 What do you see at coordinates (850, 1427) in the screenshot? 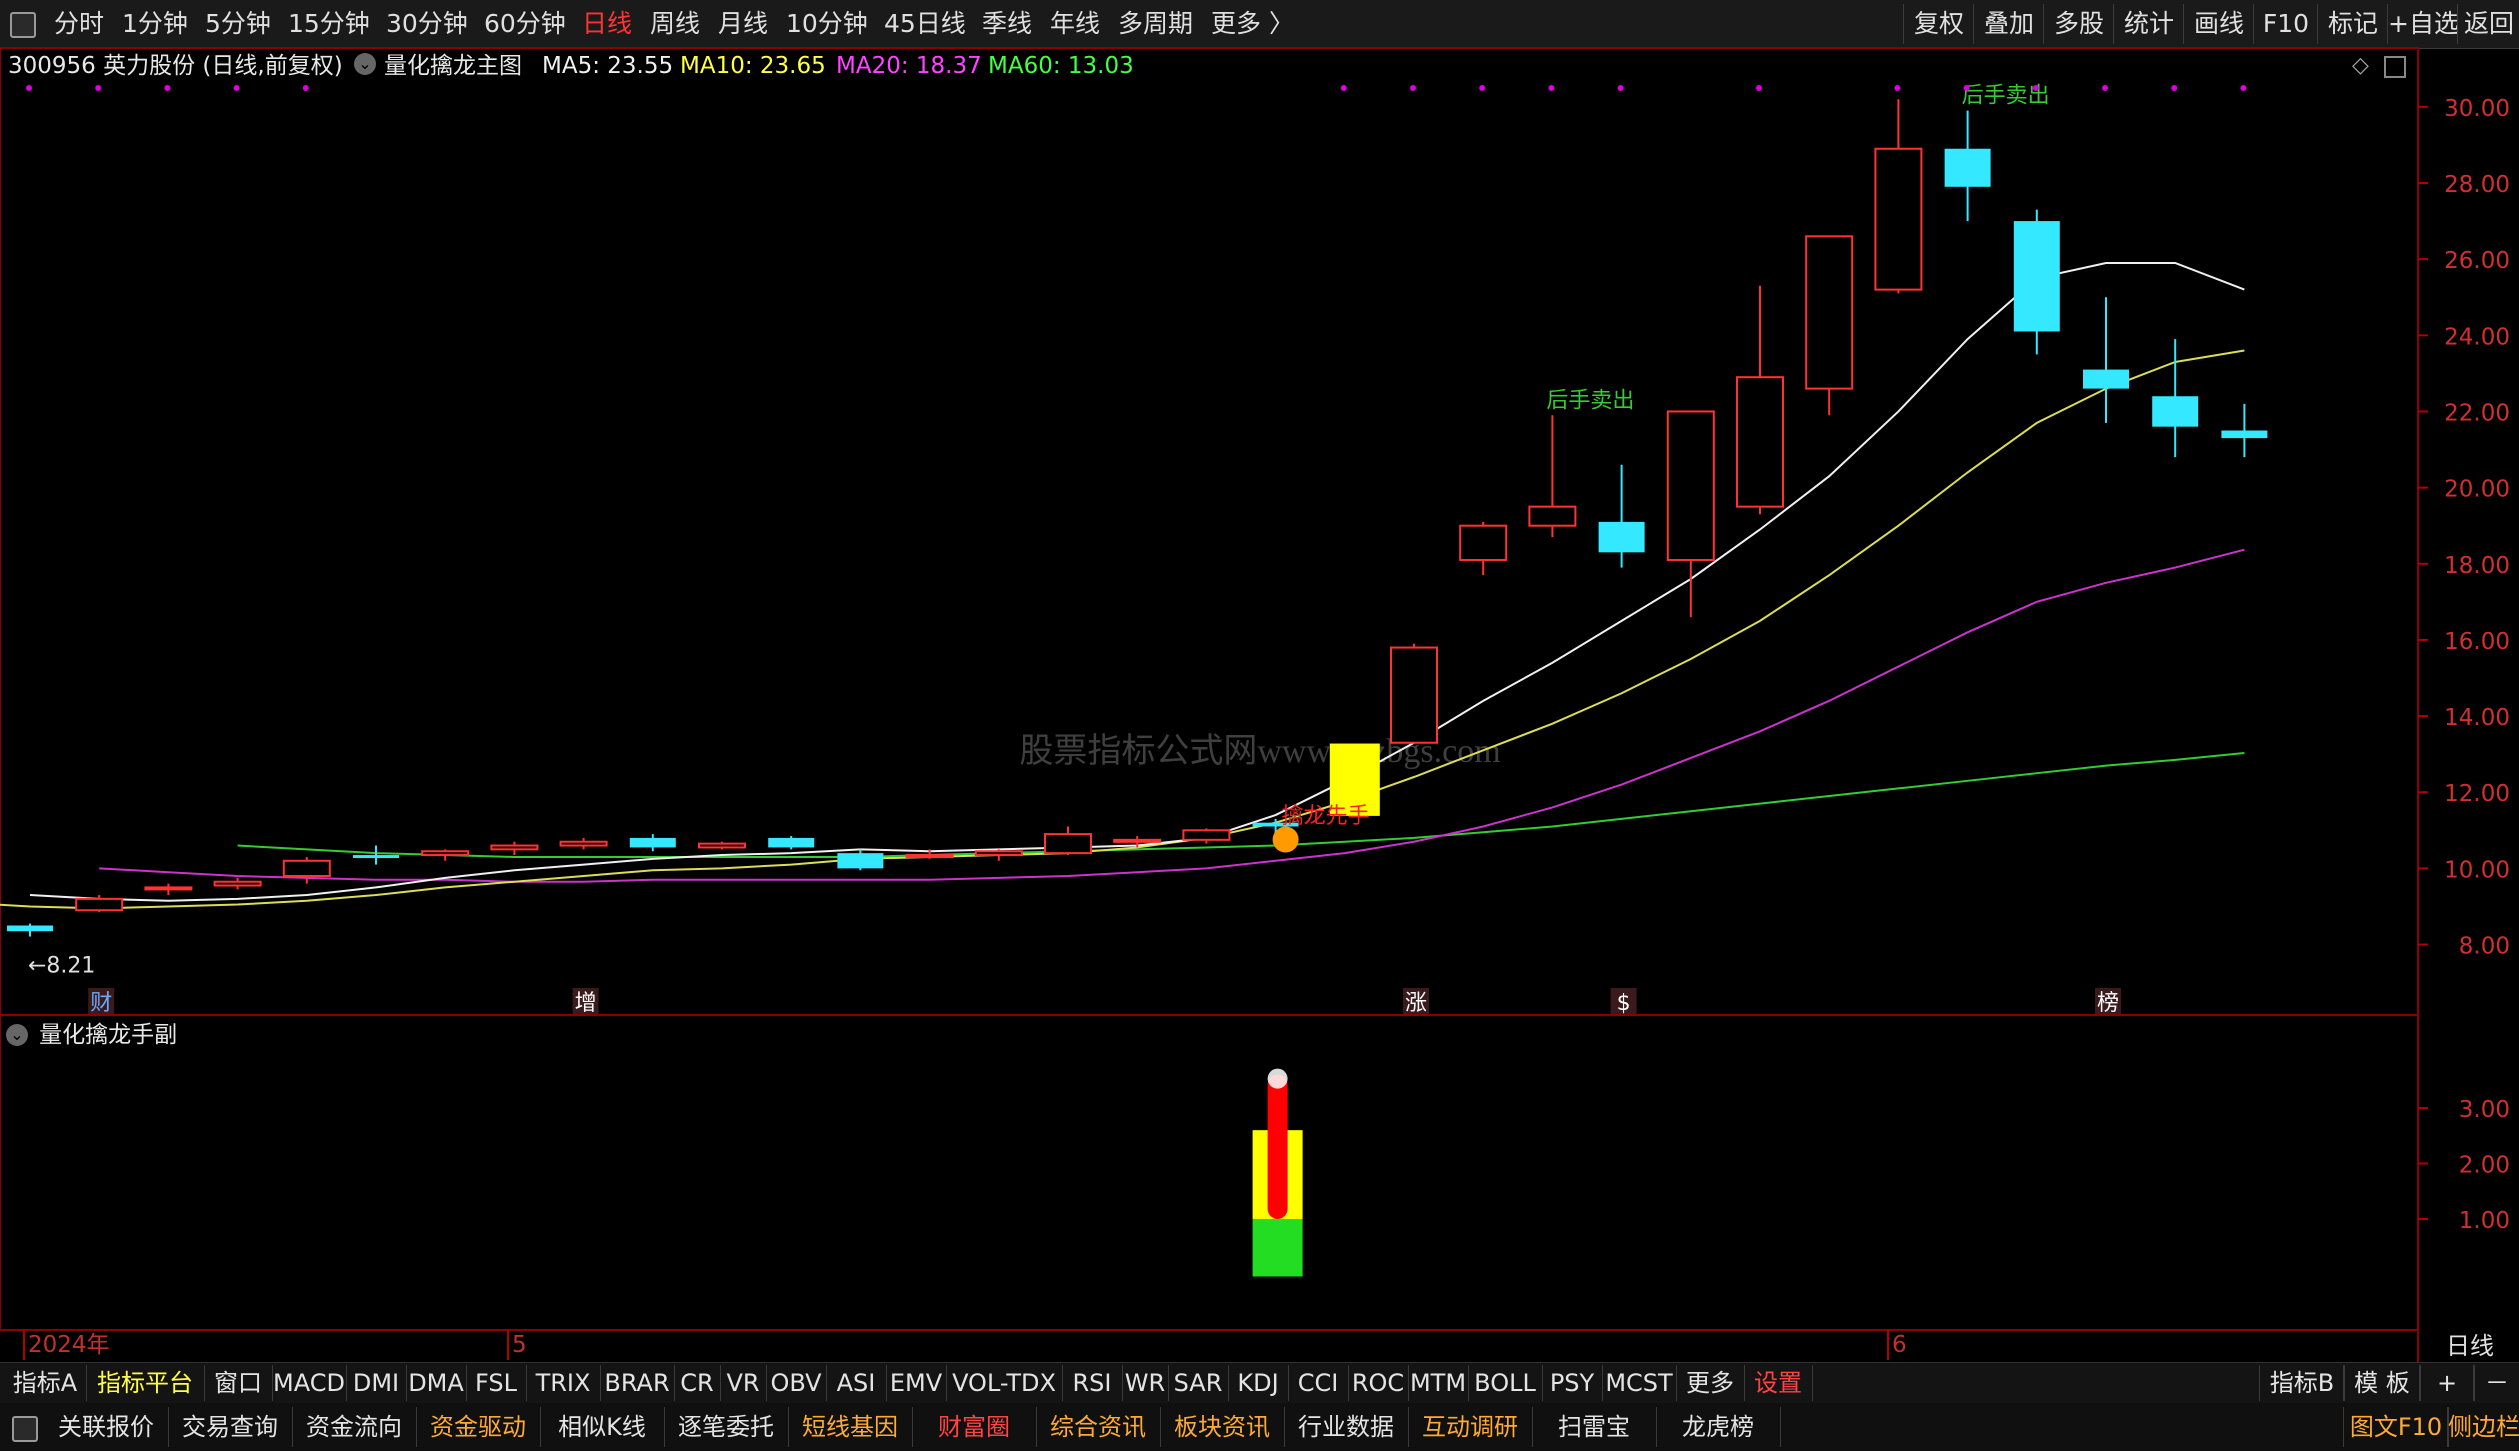
I see `function-tab-6: 短线基因` at bounding box center [850, 1427].